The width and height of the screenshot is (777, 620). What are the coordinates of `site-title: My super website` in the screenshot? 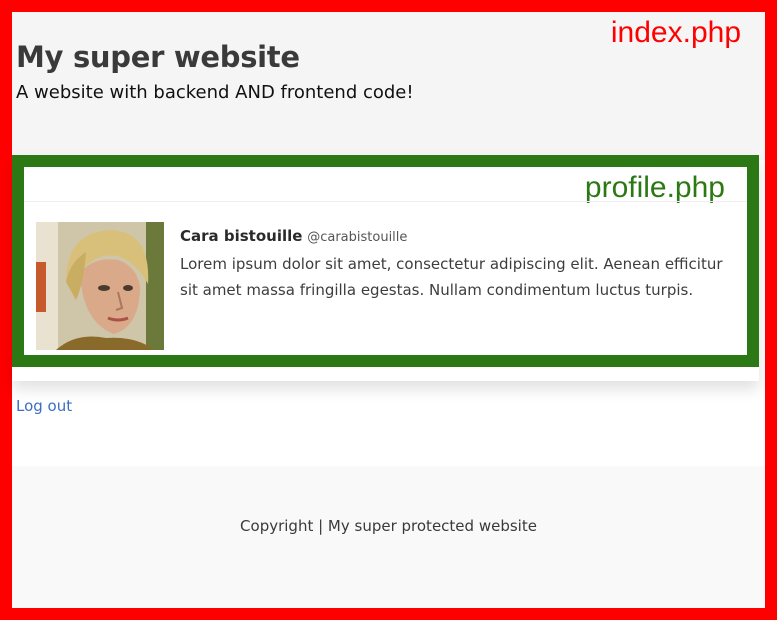 It's located at (158, 57).